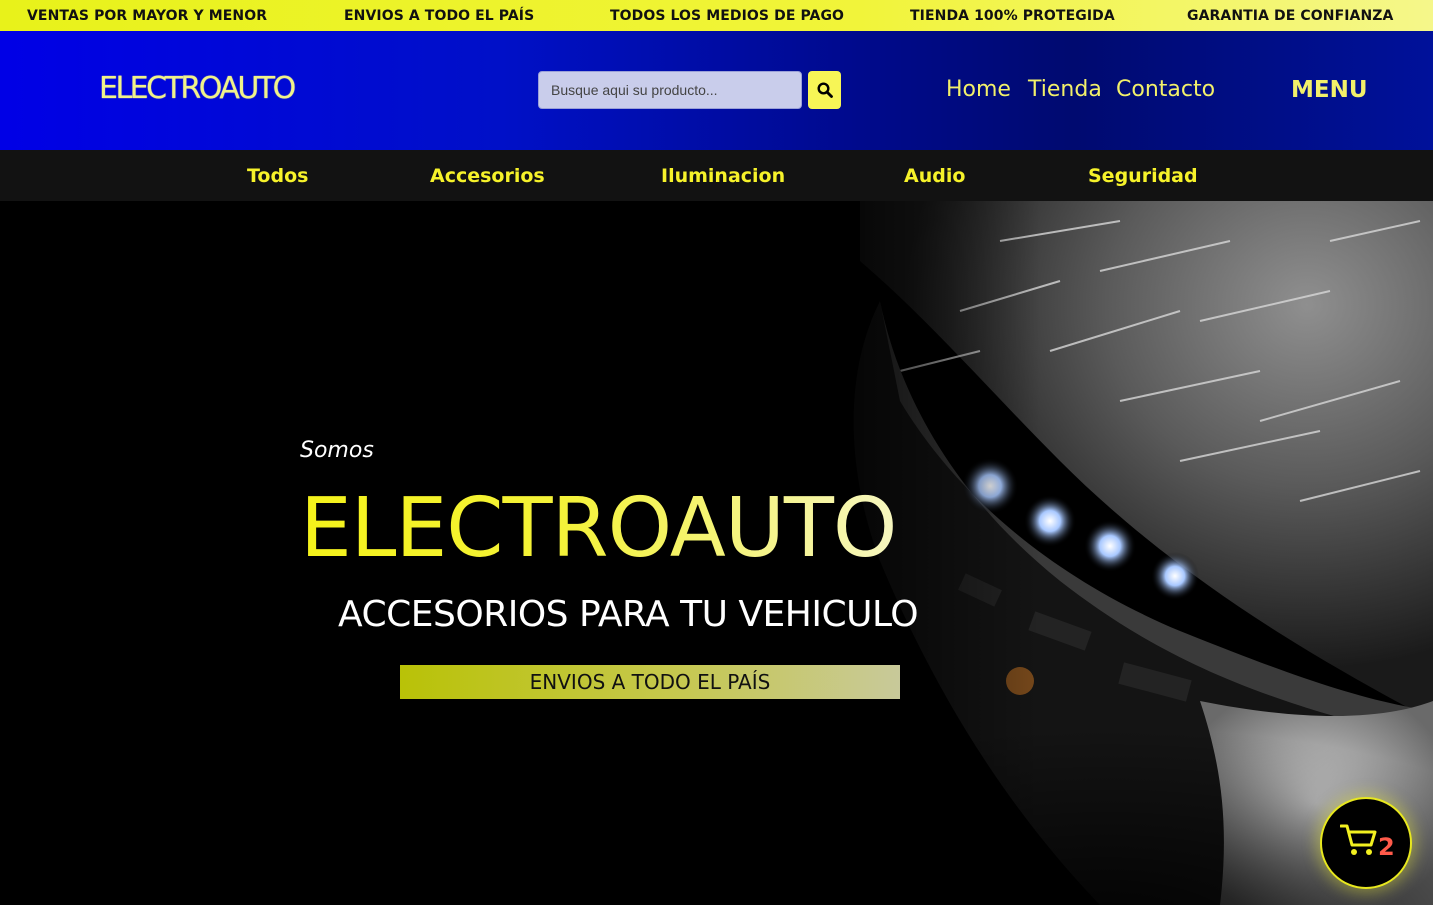 The height and width of the screenshot is (905, 1433). I want to click on search-icon, so click(824, 90).